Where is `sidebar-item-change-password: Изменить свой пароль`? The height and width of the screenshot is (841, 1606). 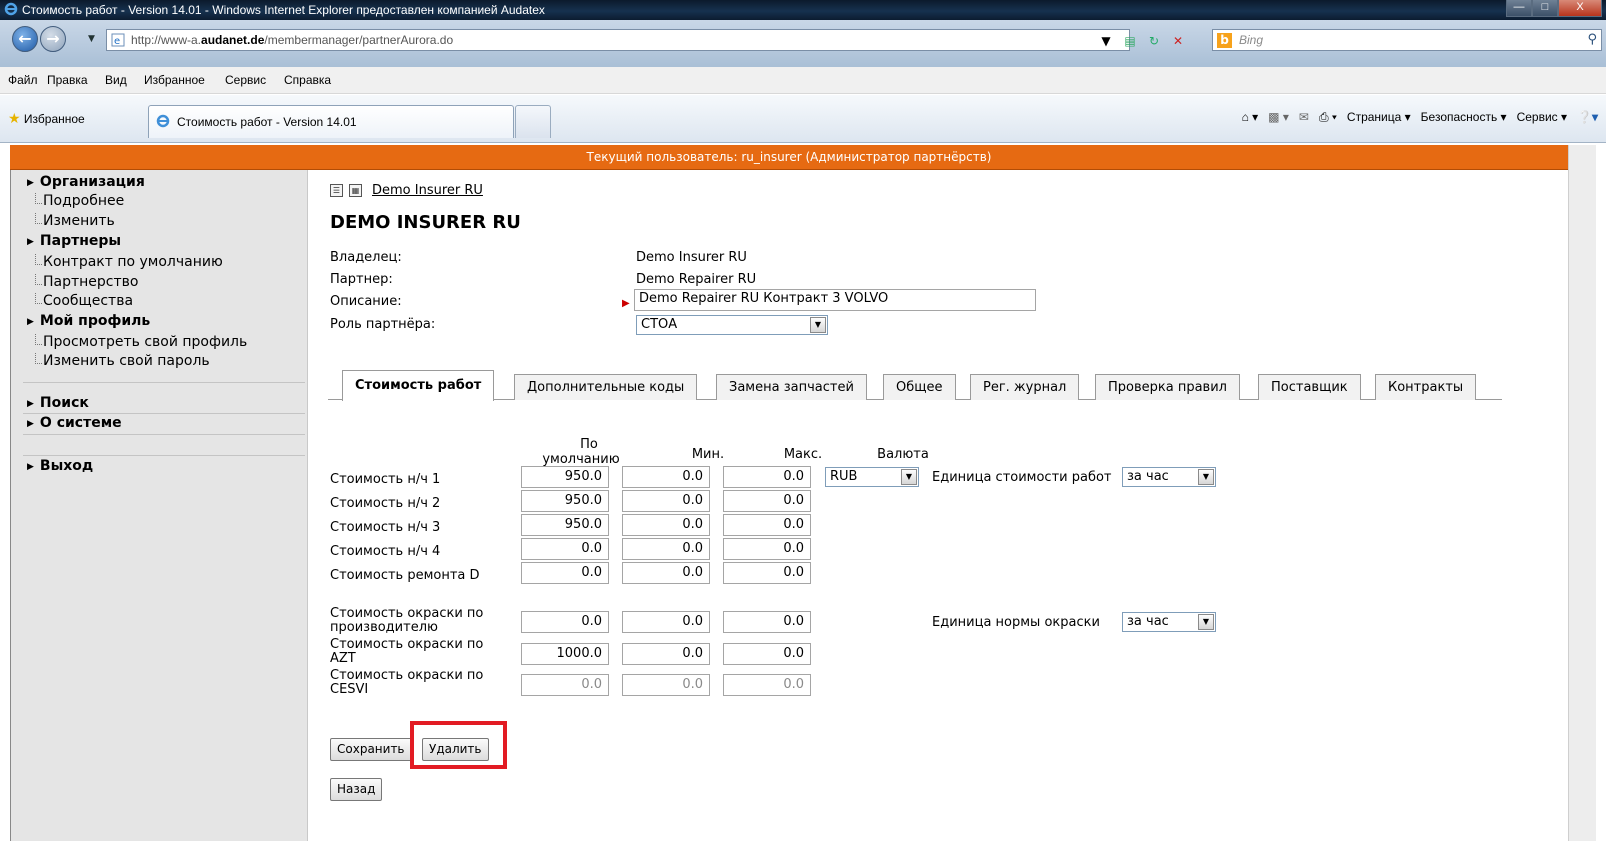 sidebar-item-change-password: Изменить свой пароль is located at coordinates (122, 361).